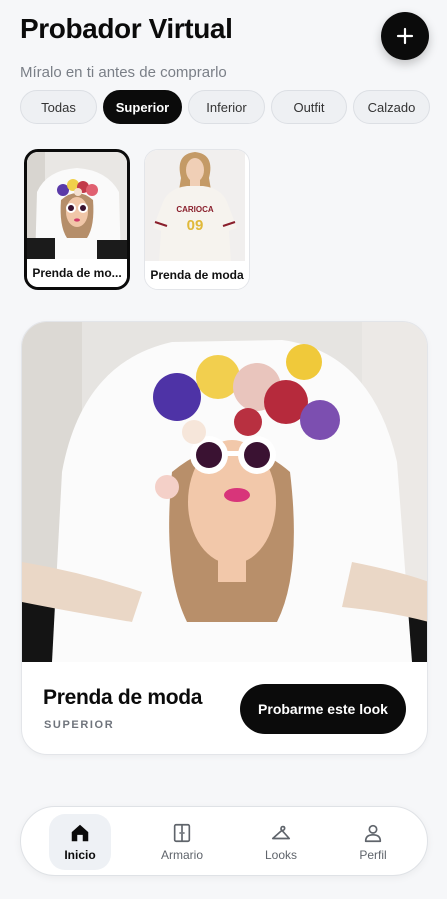 The height and width of the screenshot is (899, 447). Describe the element at coordinates (80, 833) in the screenshot. I see `home-icon` at that location.